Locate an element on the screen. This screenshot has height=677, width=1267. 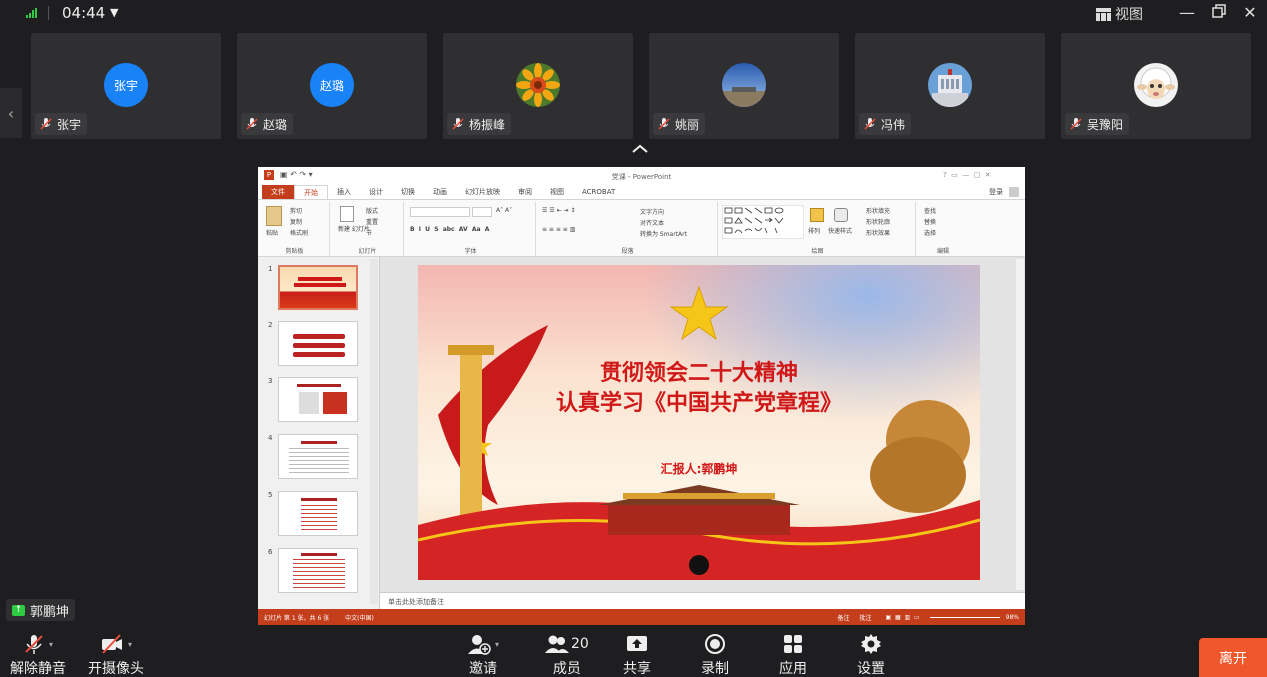
find-button: 查找 is located at coordinates (930, 210).